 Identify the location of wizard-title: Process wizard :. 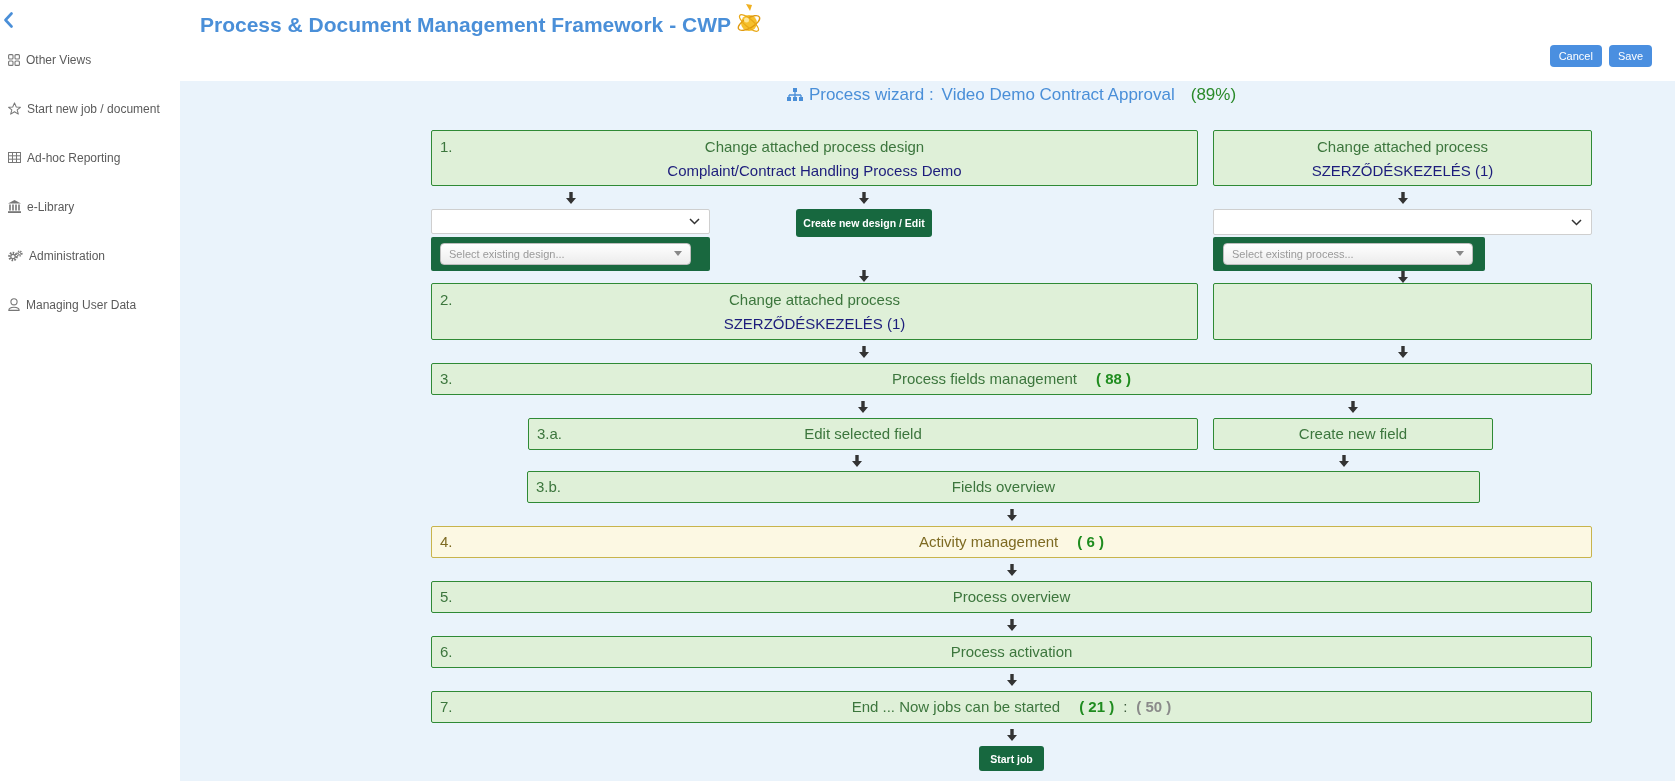
(871, 95).